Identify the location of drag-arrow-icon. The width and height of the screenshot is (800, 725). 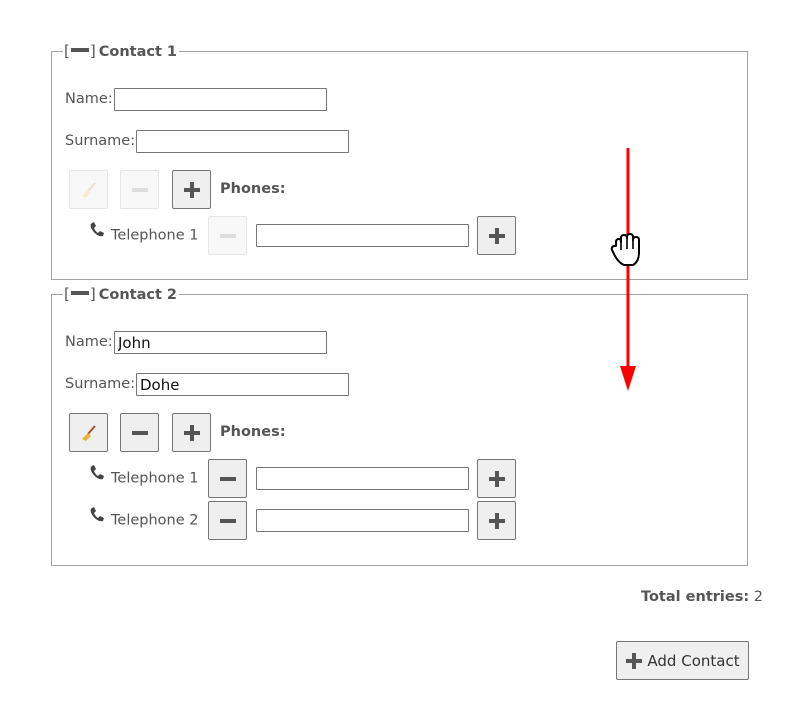
(628, 269).